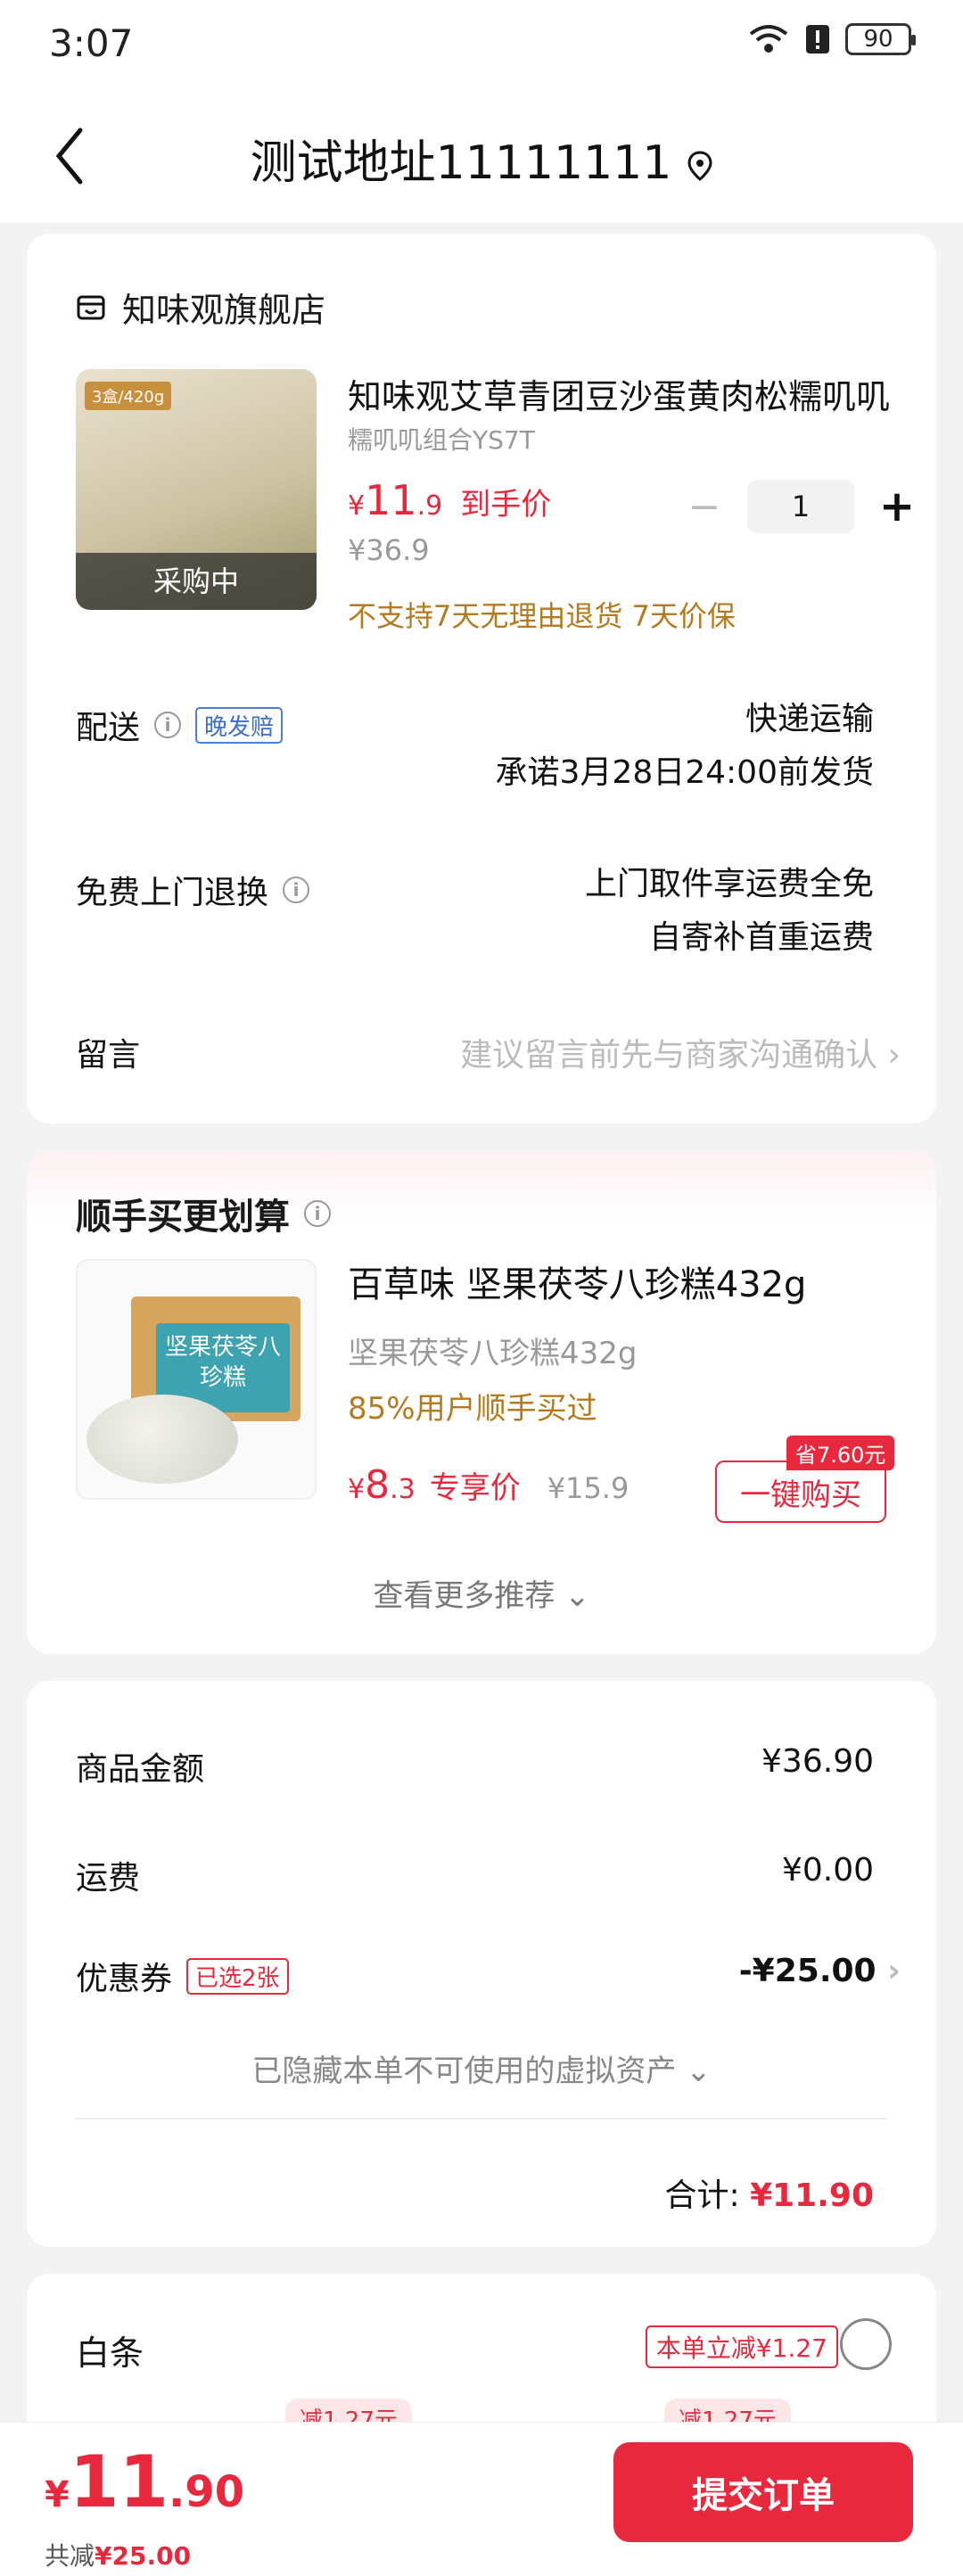  What do you see at coordinates (91, 43) in the screenshot?
I see `status-time: 3:07` at bounding box center [91, 43].